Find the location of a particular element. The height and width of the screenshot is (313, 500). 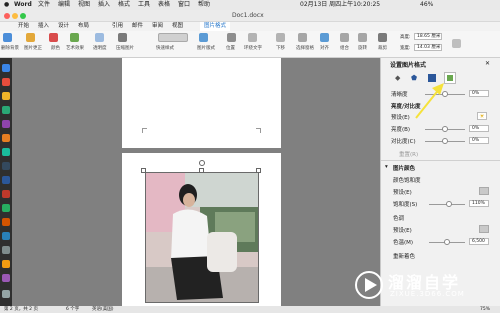

corrections-icon is located at coordinates (30, 37).